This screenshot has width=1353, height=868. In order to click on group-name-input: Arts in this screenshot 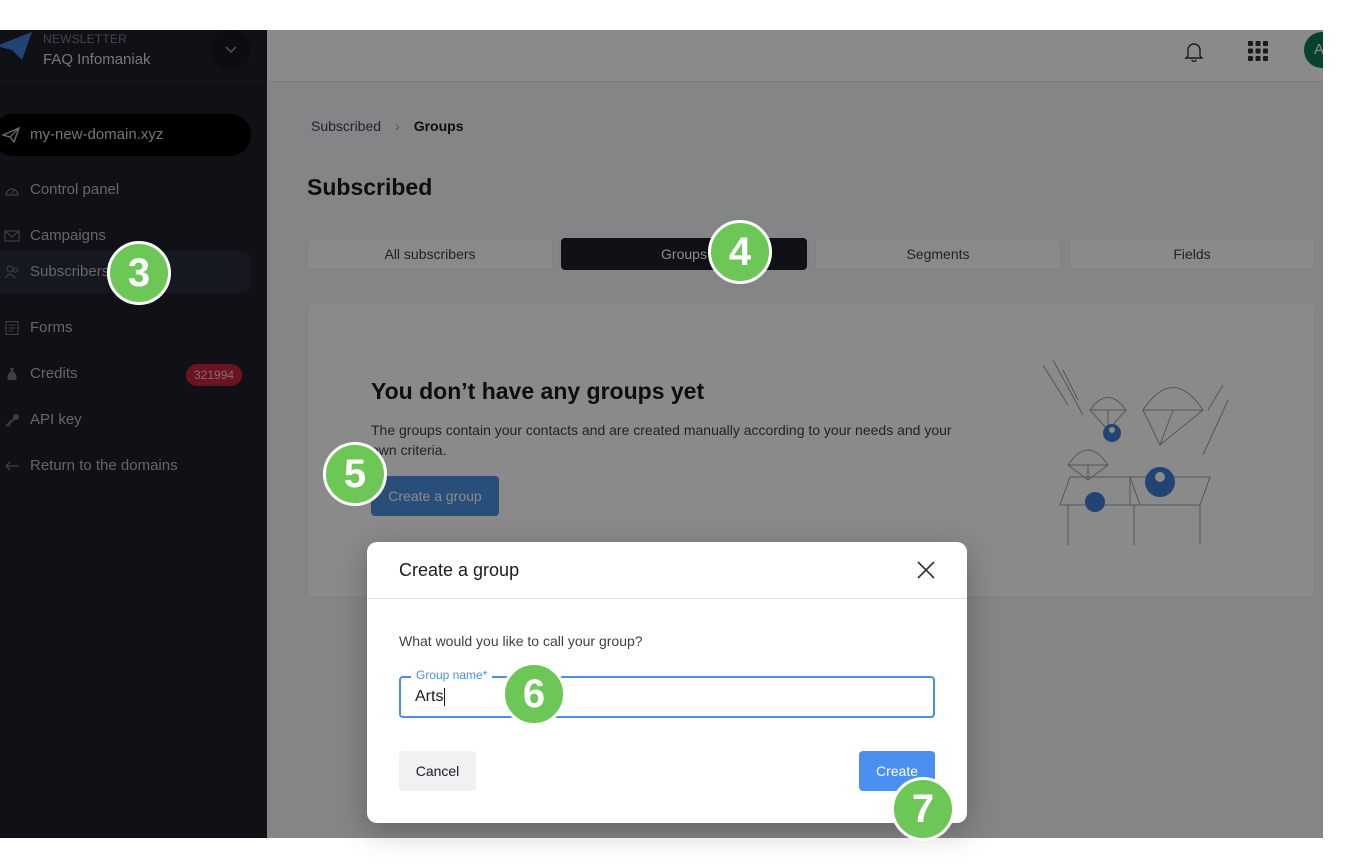, I will do `click(430, 697)`.